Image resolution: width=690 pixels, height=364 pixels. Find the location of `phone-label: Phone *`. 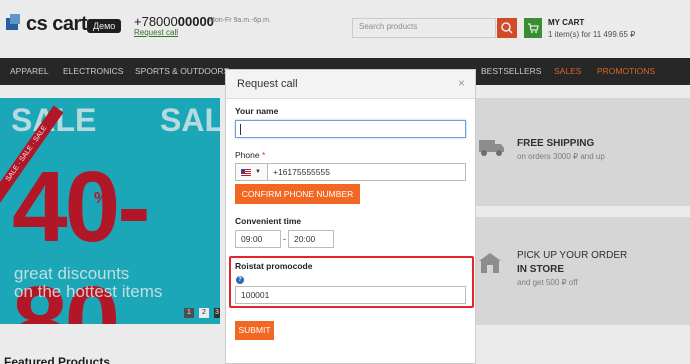

phone-label: Phone * is located at coordinates (250, 155).